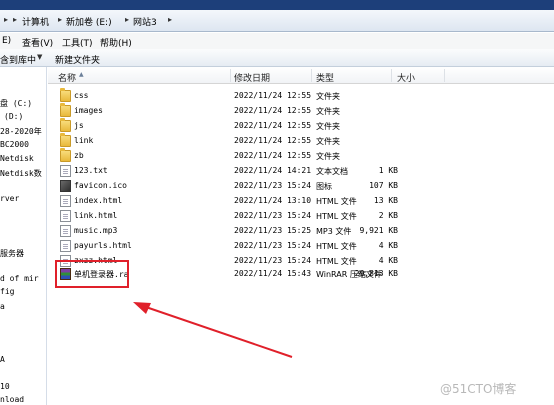 The height and width of the screenshot is (405, 554). Describe the element at coordinates (21, 173) in the screenshot. I see `nav-item: Netdisk数` at that location.